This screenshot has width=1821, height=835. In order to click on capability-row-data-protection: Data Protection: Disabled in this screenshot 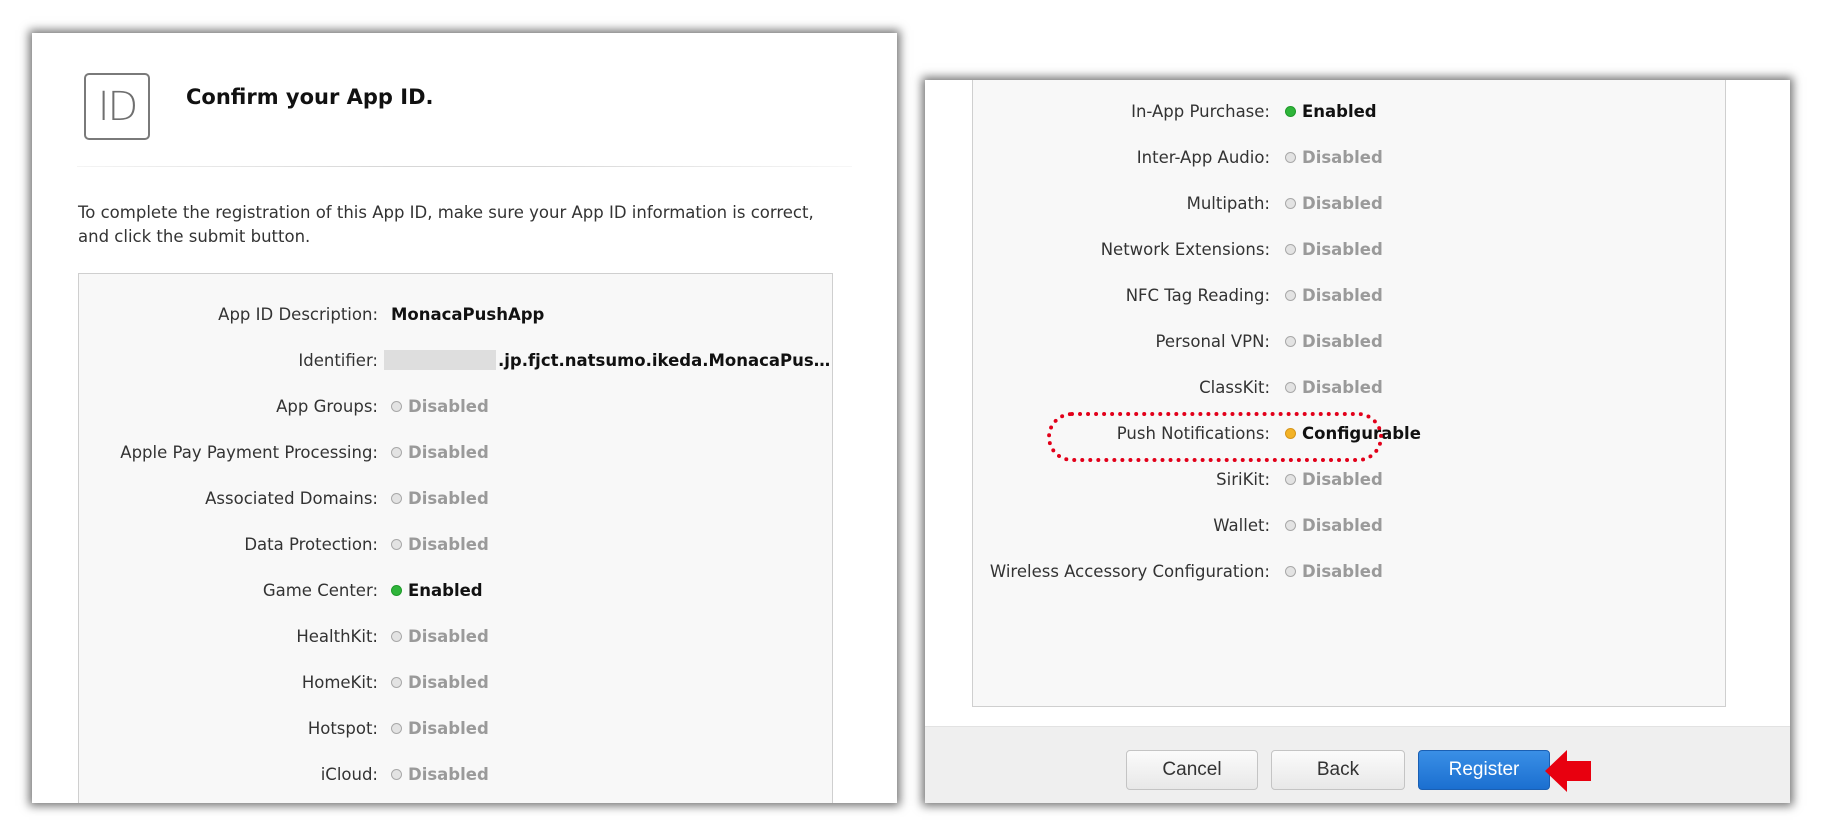, I will do `click(455, 544)`.